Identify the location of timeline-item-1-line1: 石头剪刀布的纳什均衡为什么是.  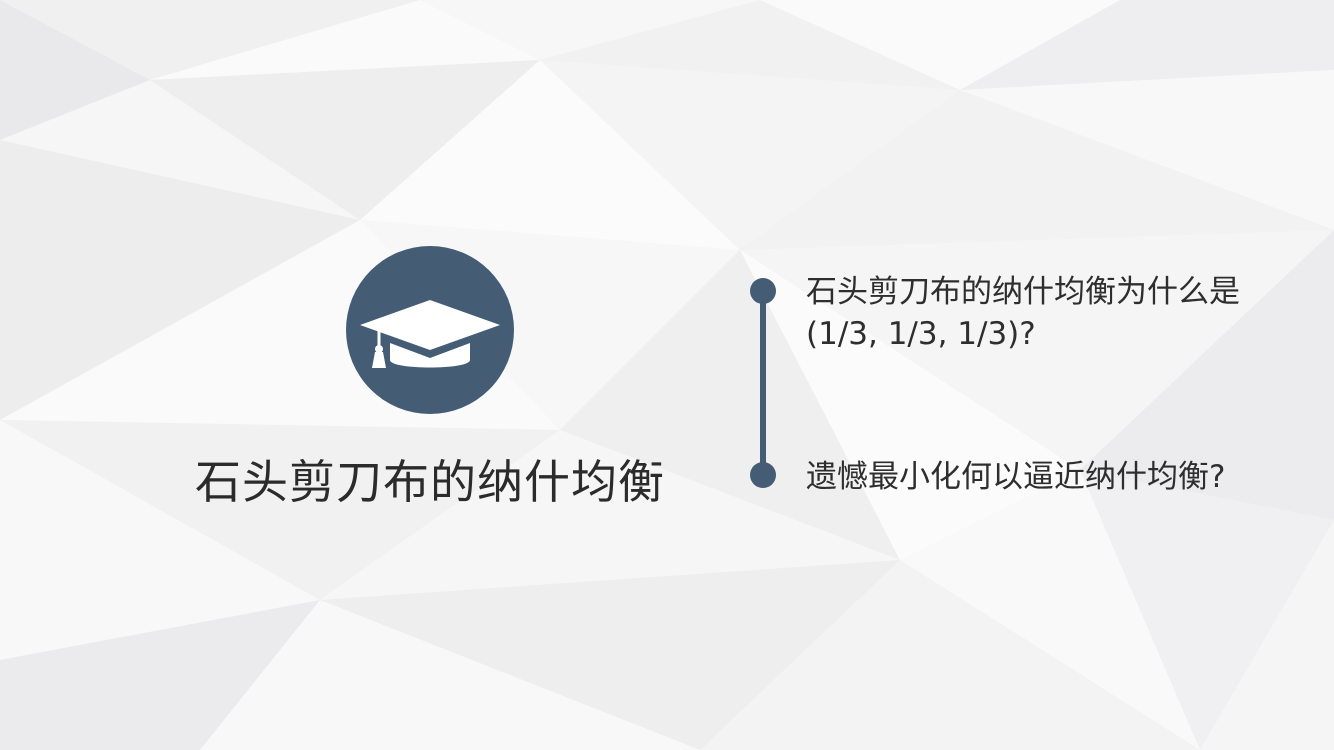
(1023, 292).